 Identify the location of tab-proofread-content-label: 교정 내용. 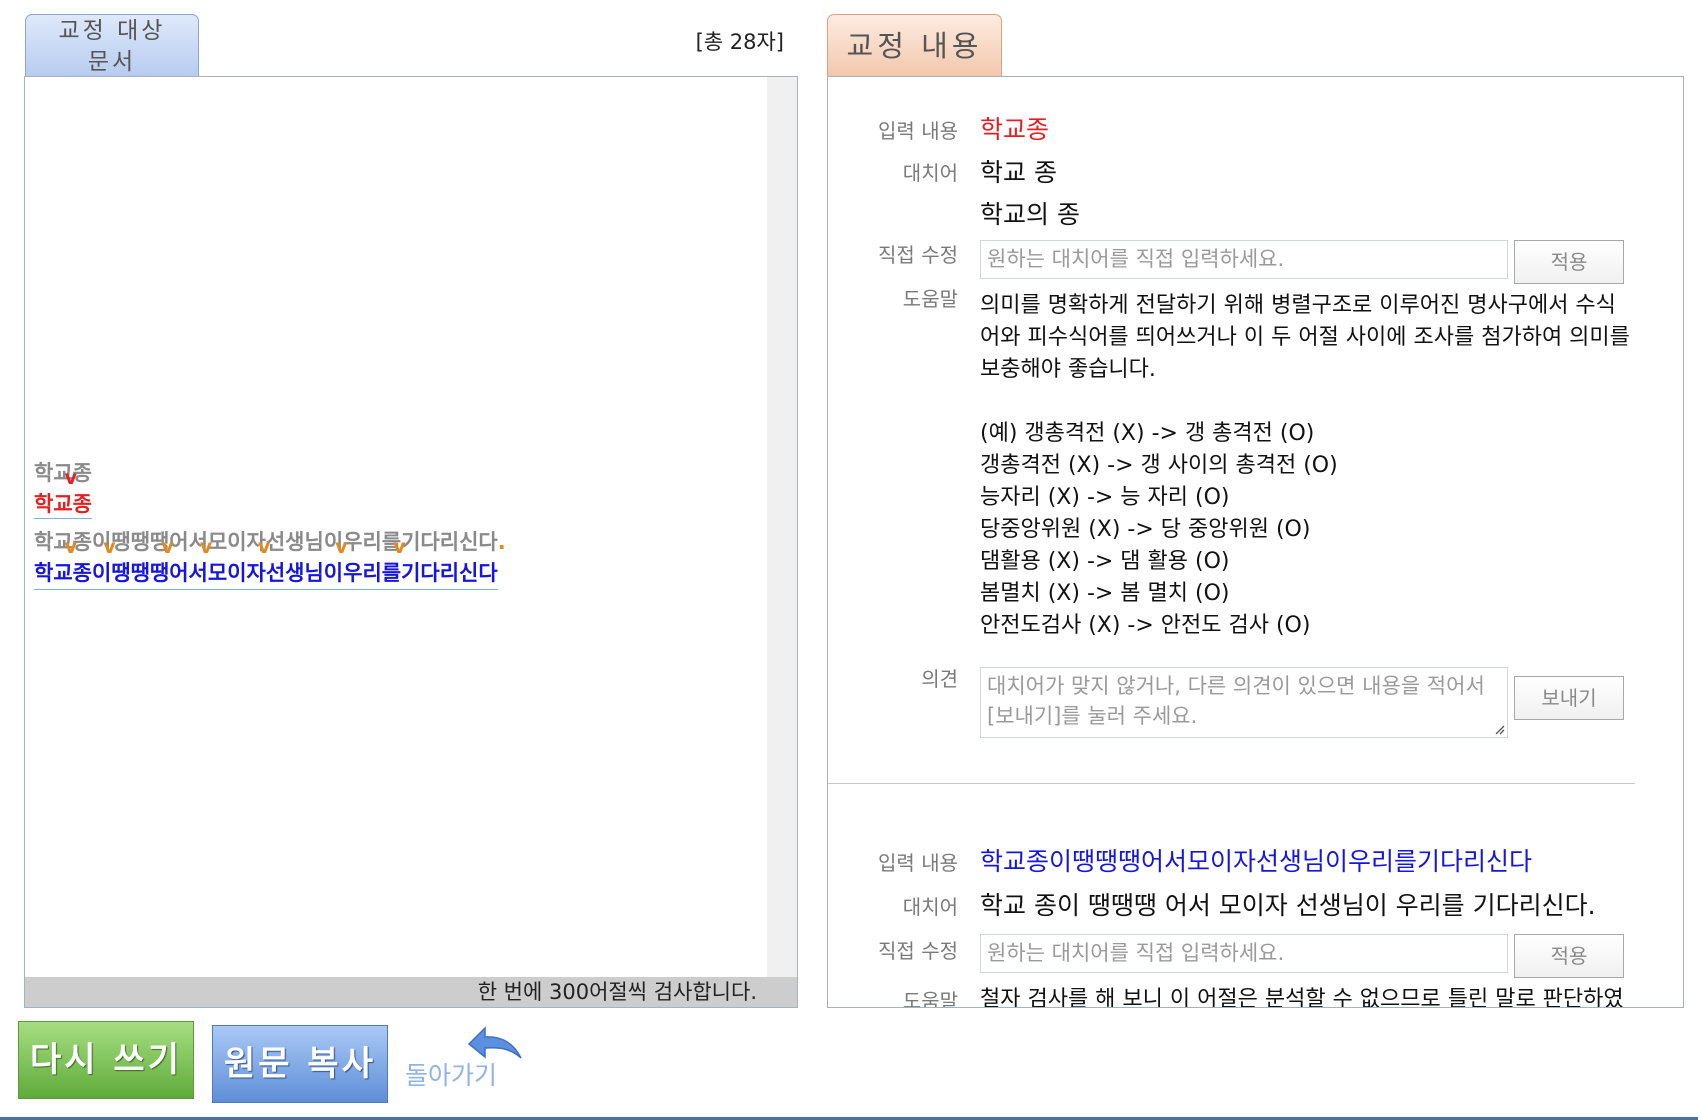
(914, 46).